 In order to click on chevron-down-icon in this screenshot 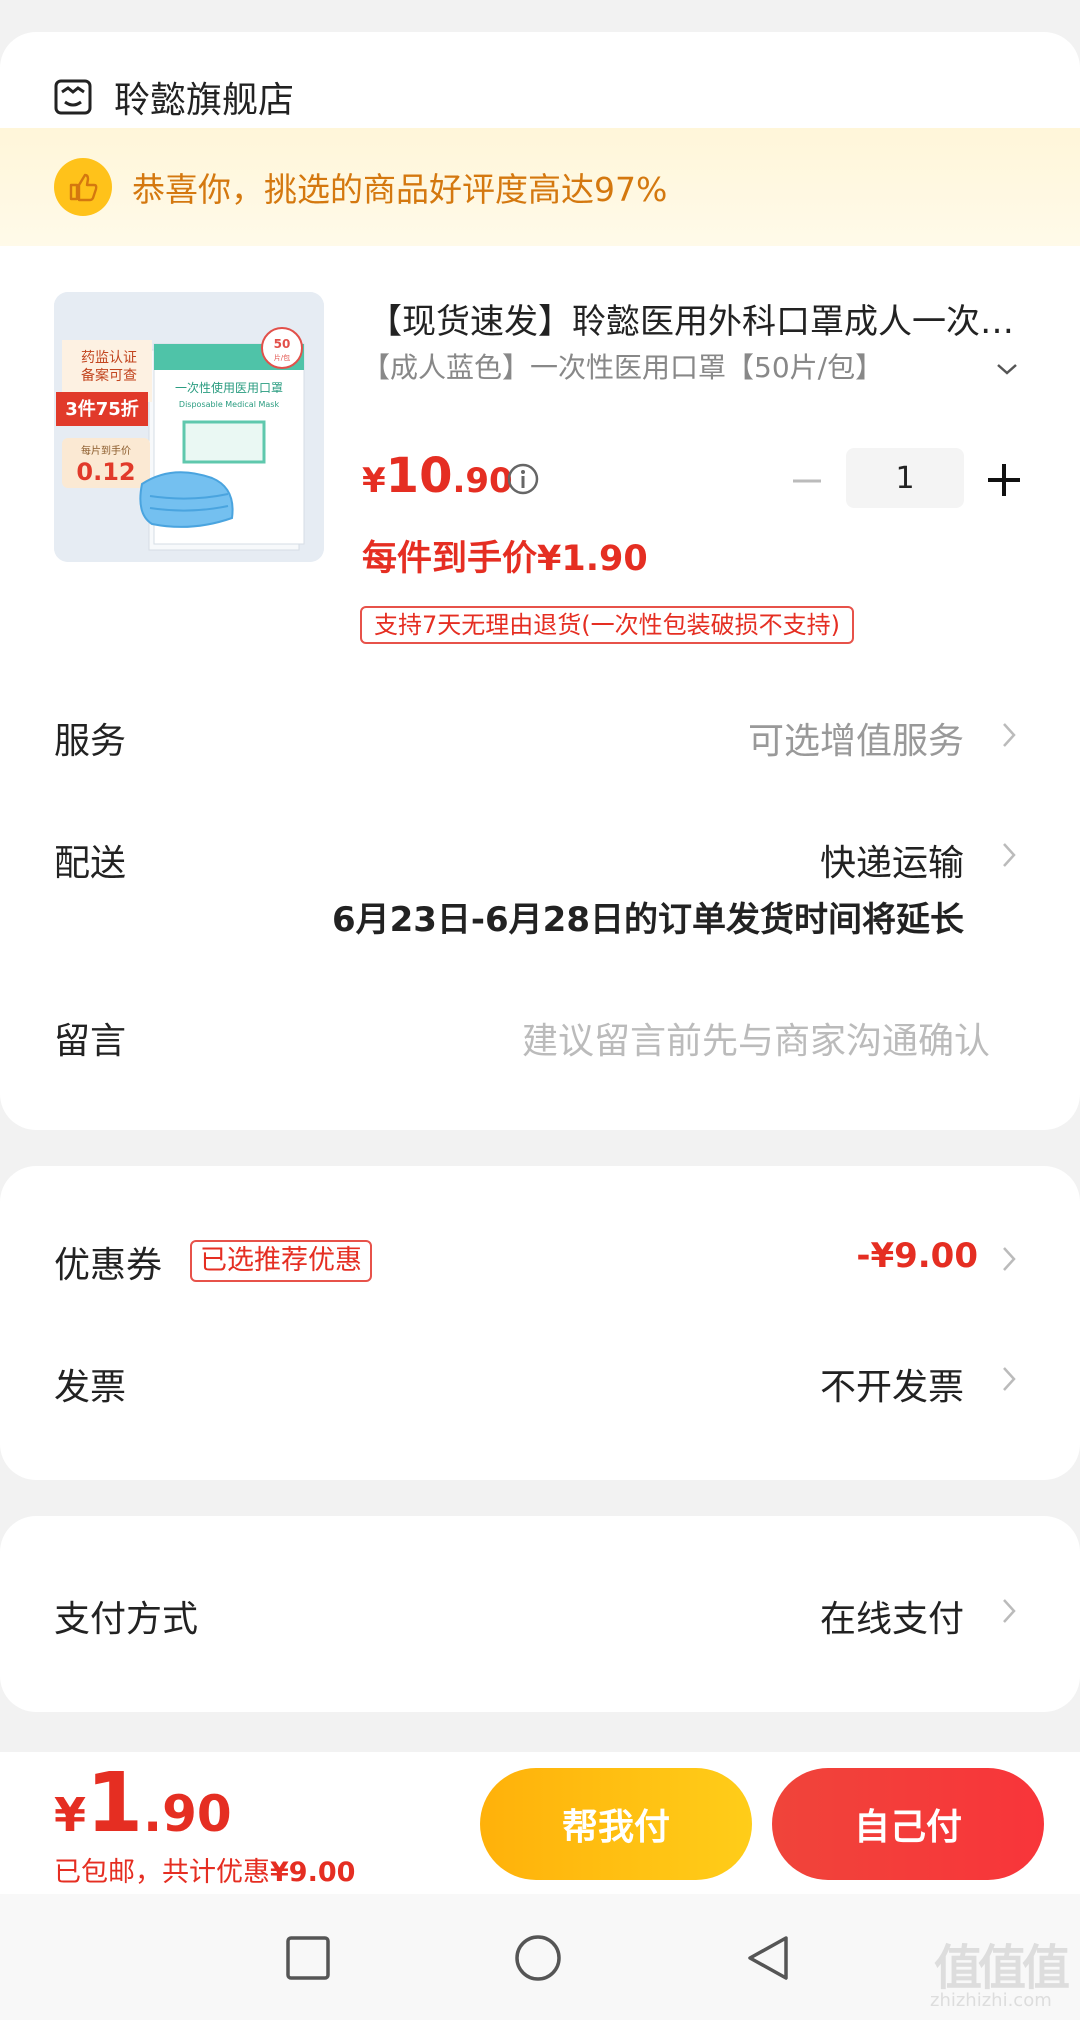, I will do `click(1007, 369)`.